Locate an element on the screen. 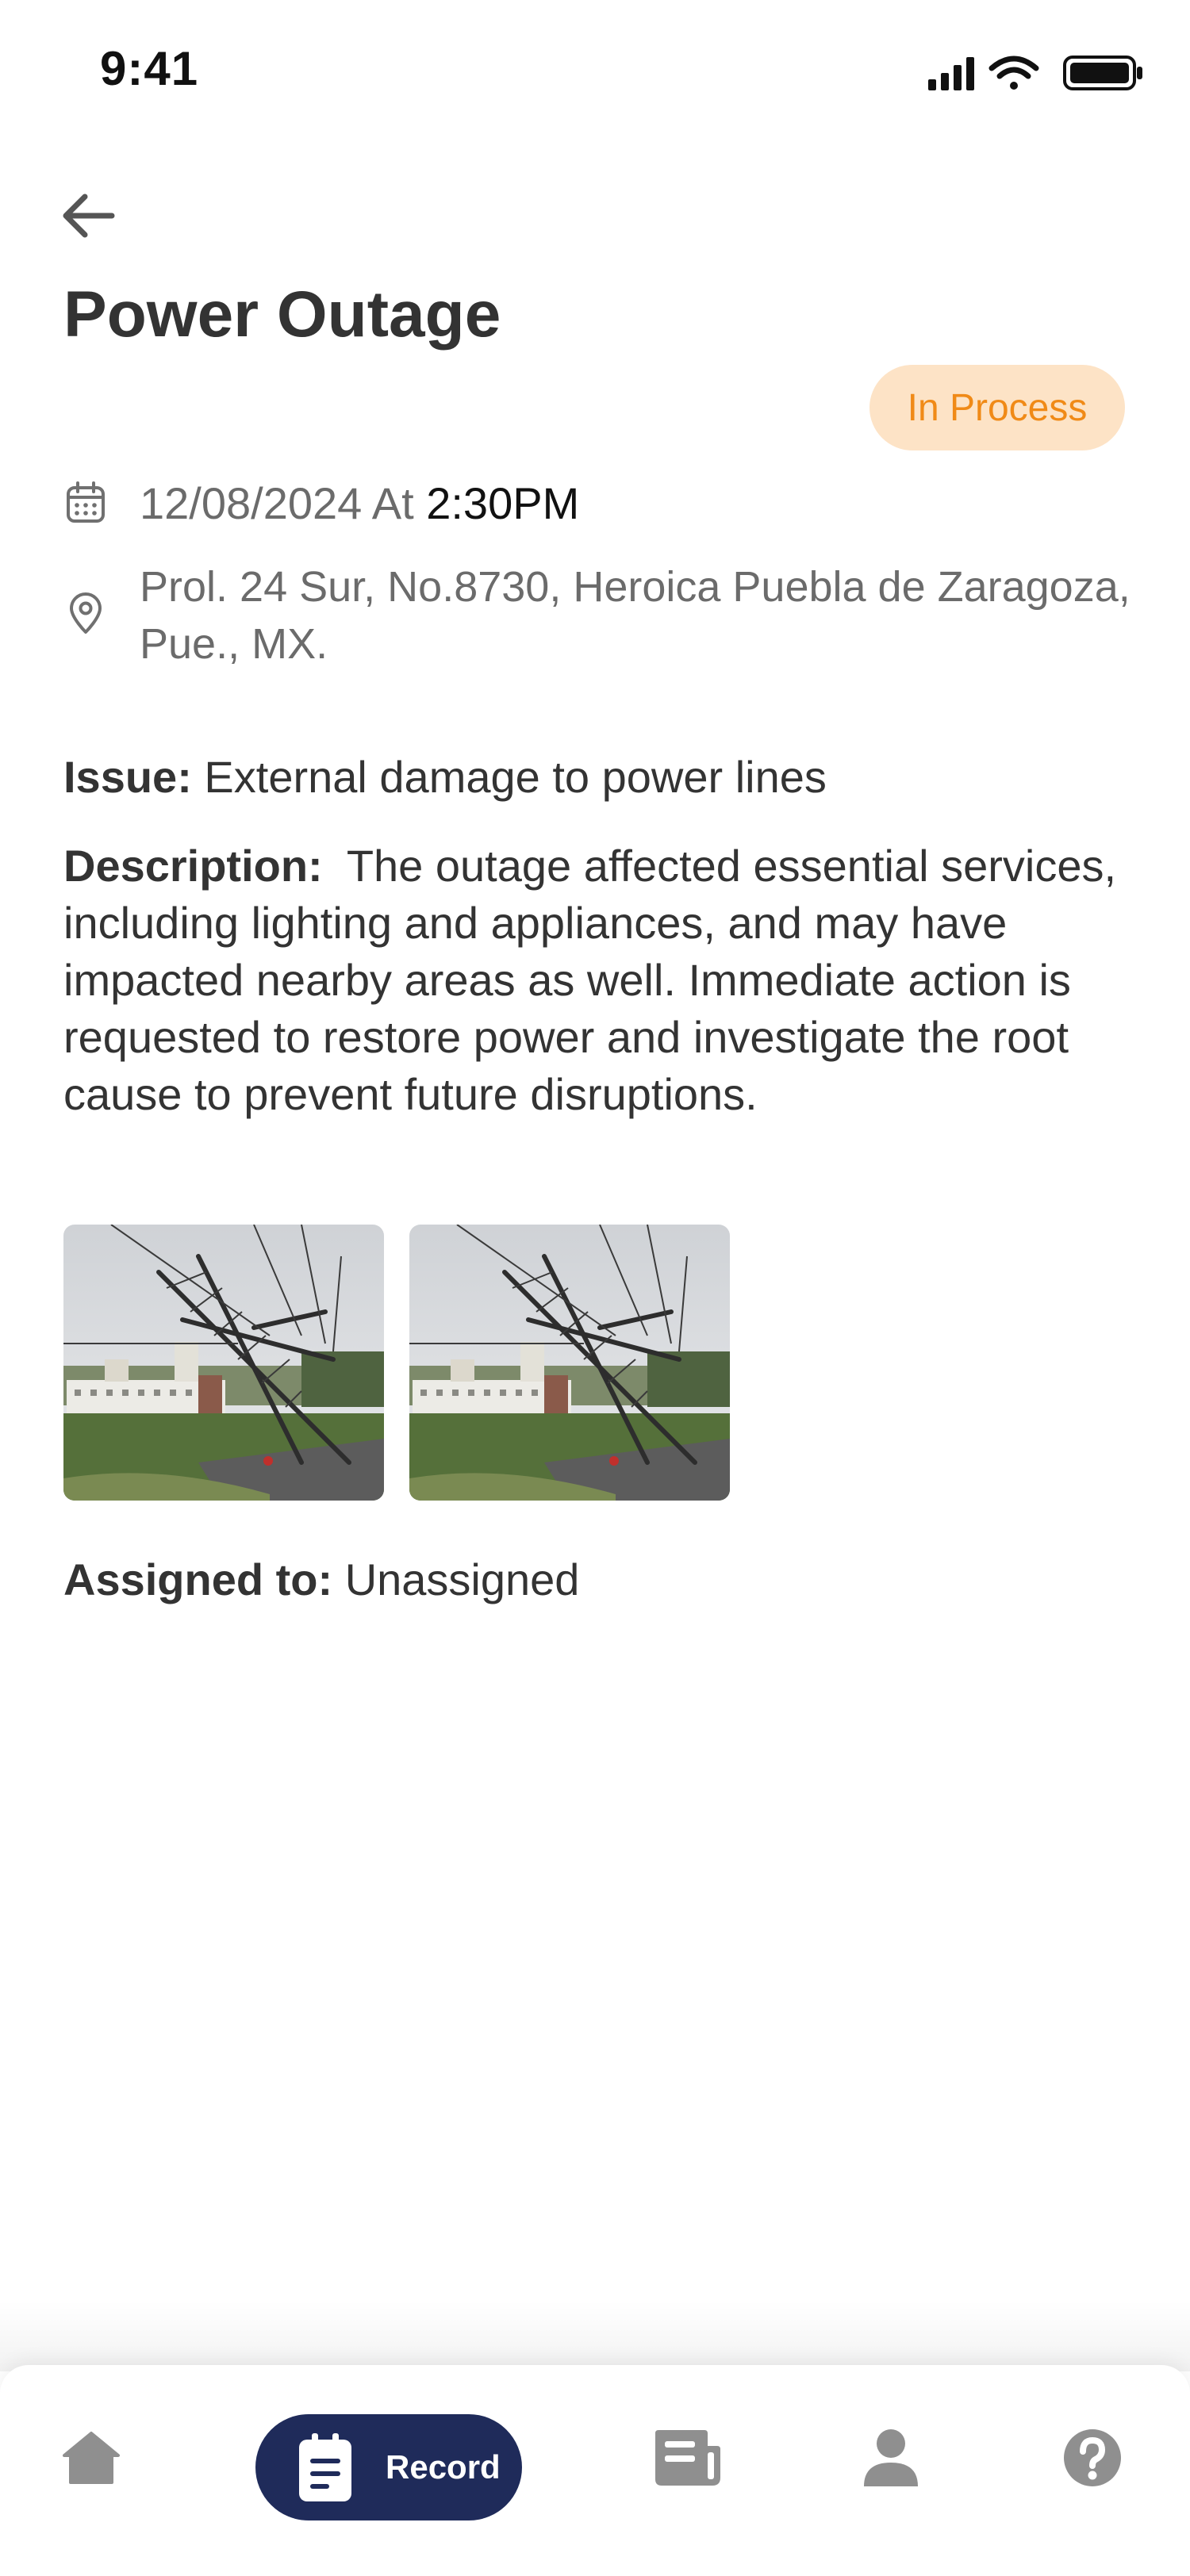  status-badge: In Process is located at coordinates (997, 408).